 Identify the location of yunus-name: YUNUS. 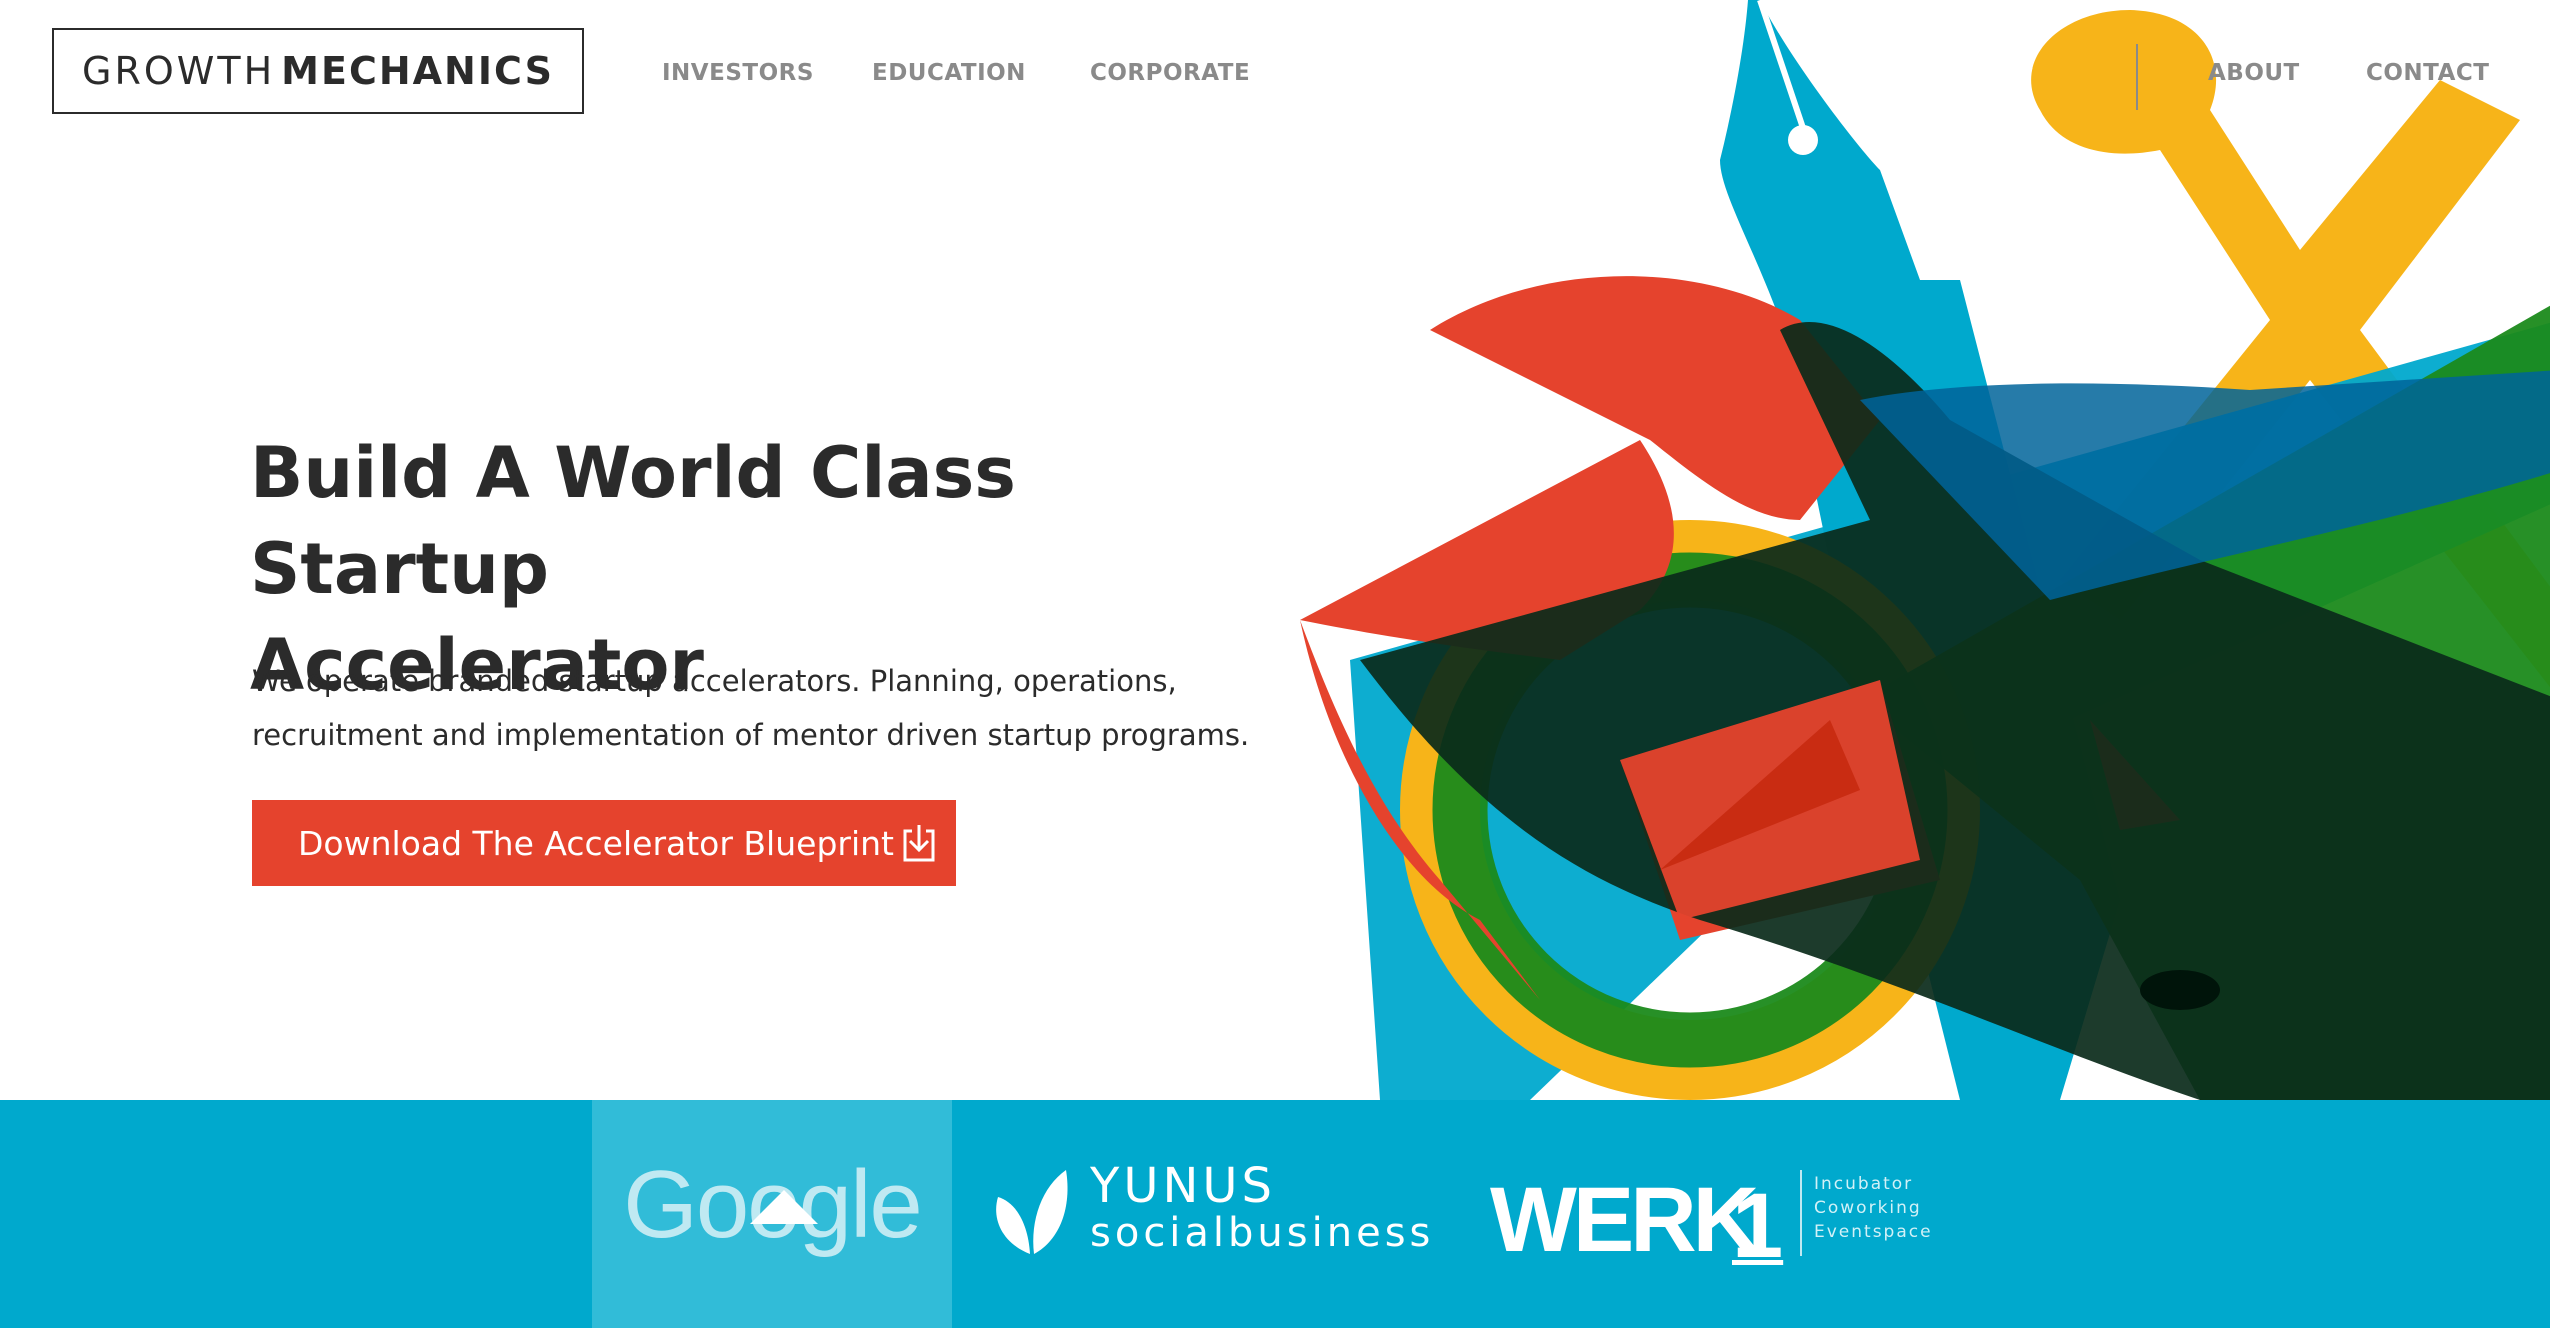
(1183, 1186).